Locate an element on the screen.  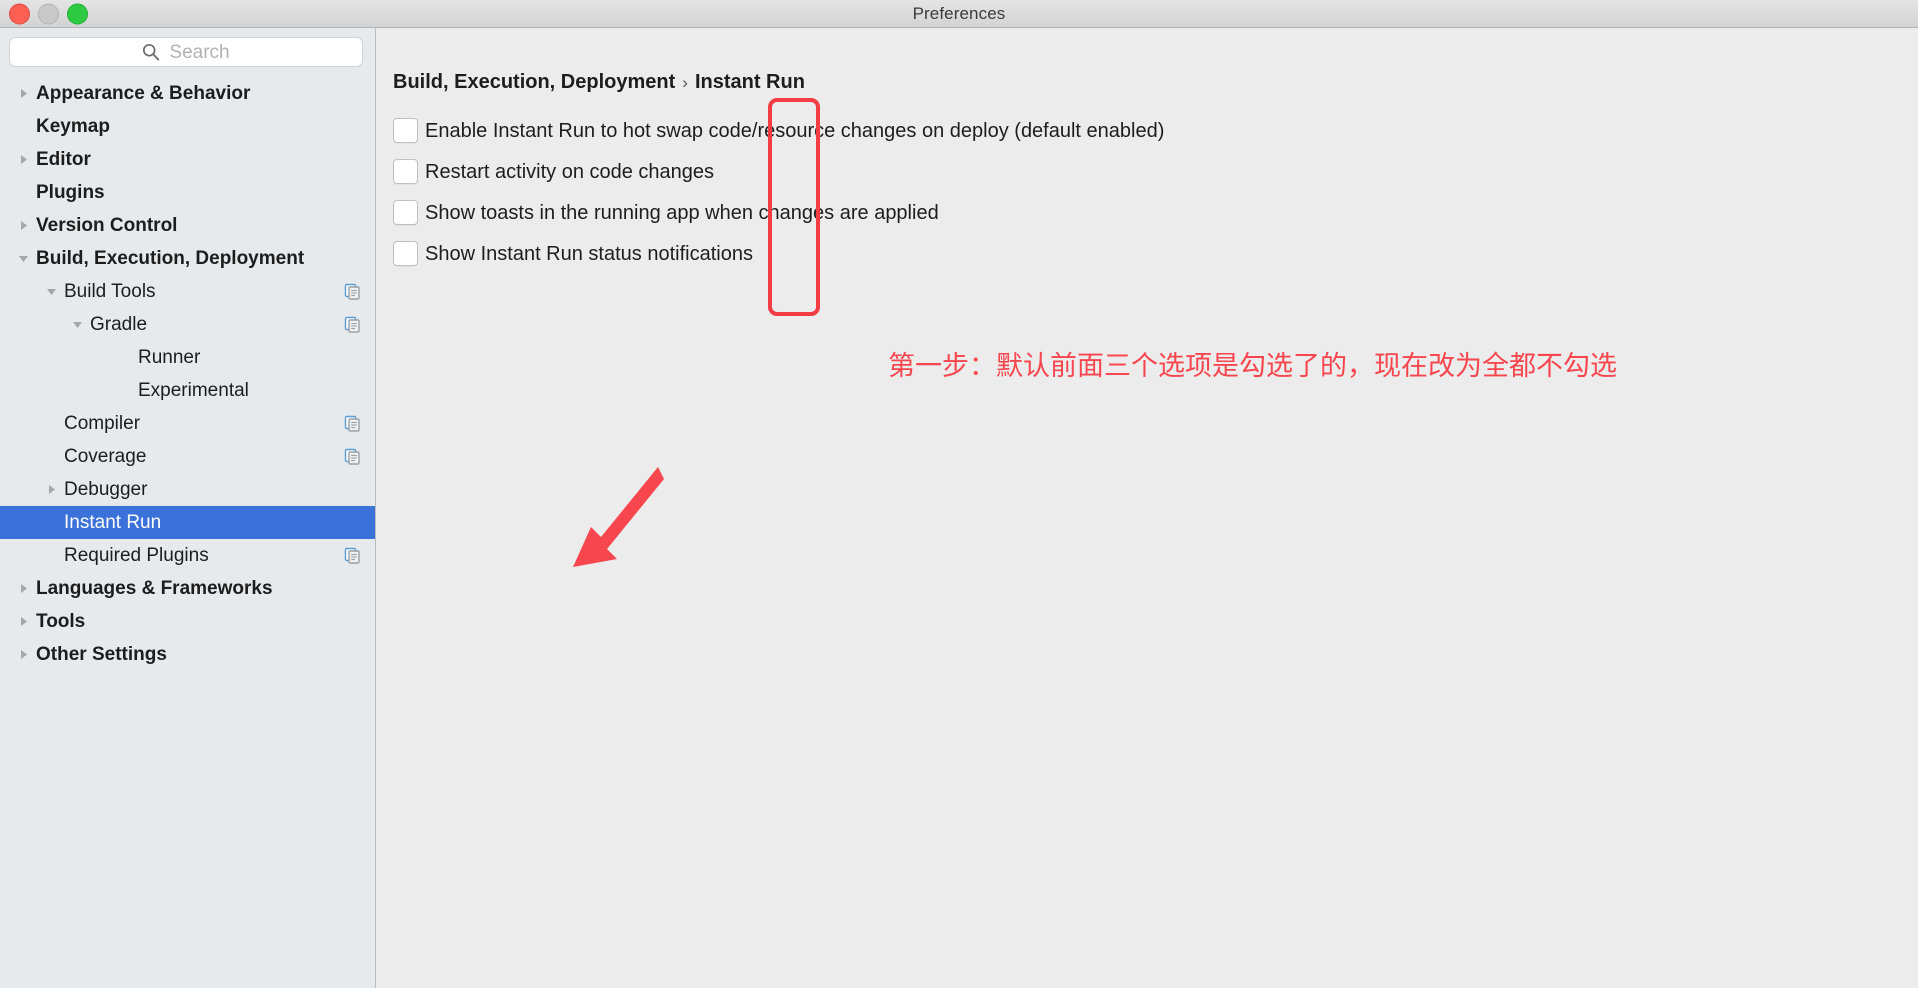
sidebar-item-plugins: Plugins is located at coordinates (187, 192).